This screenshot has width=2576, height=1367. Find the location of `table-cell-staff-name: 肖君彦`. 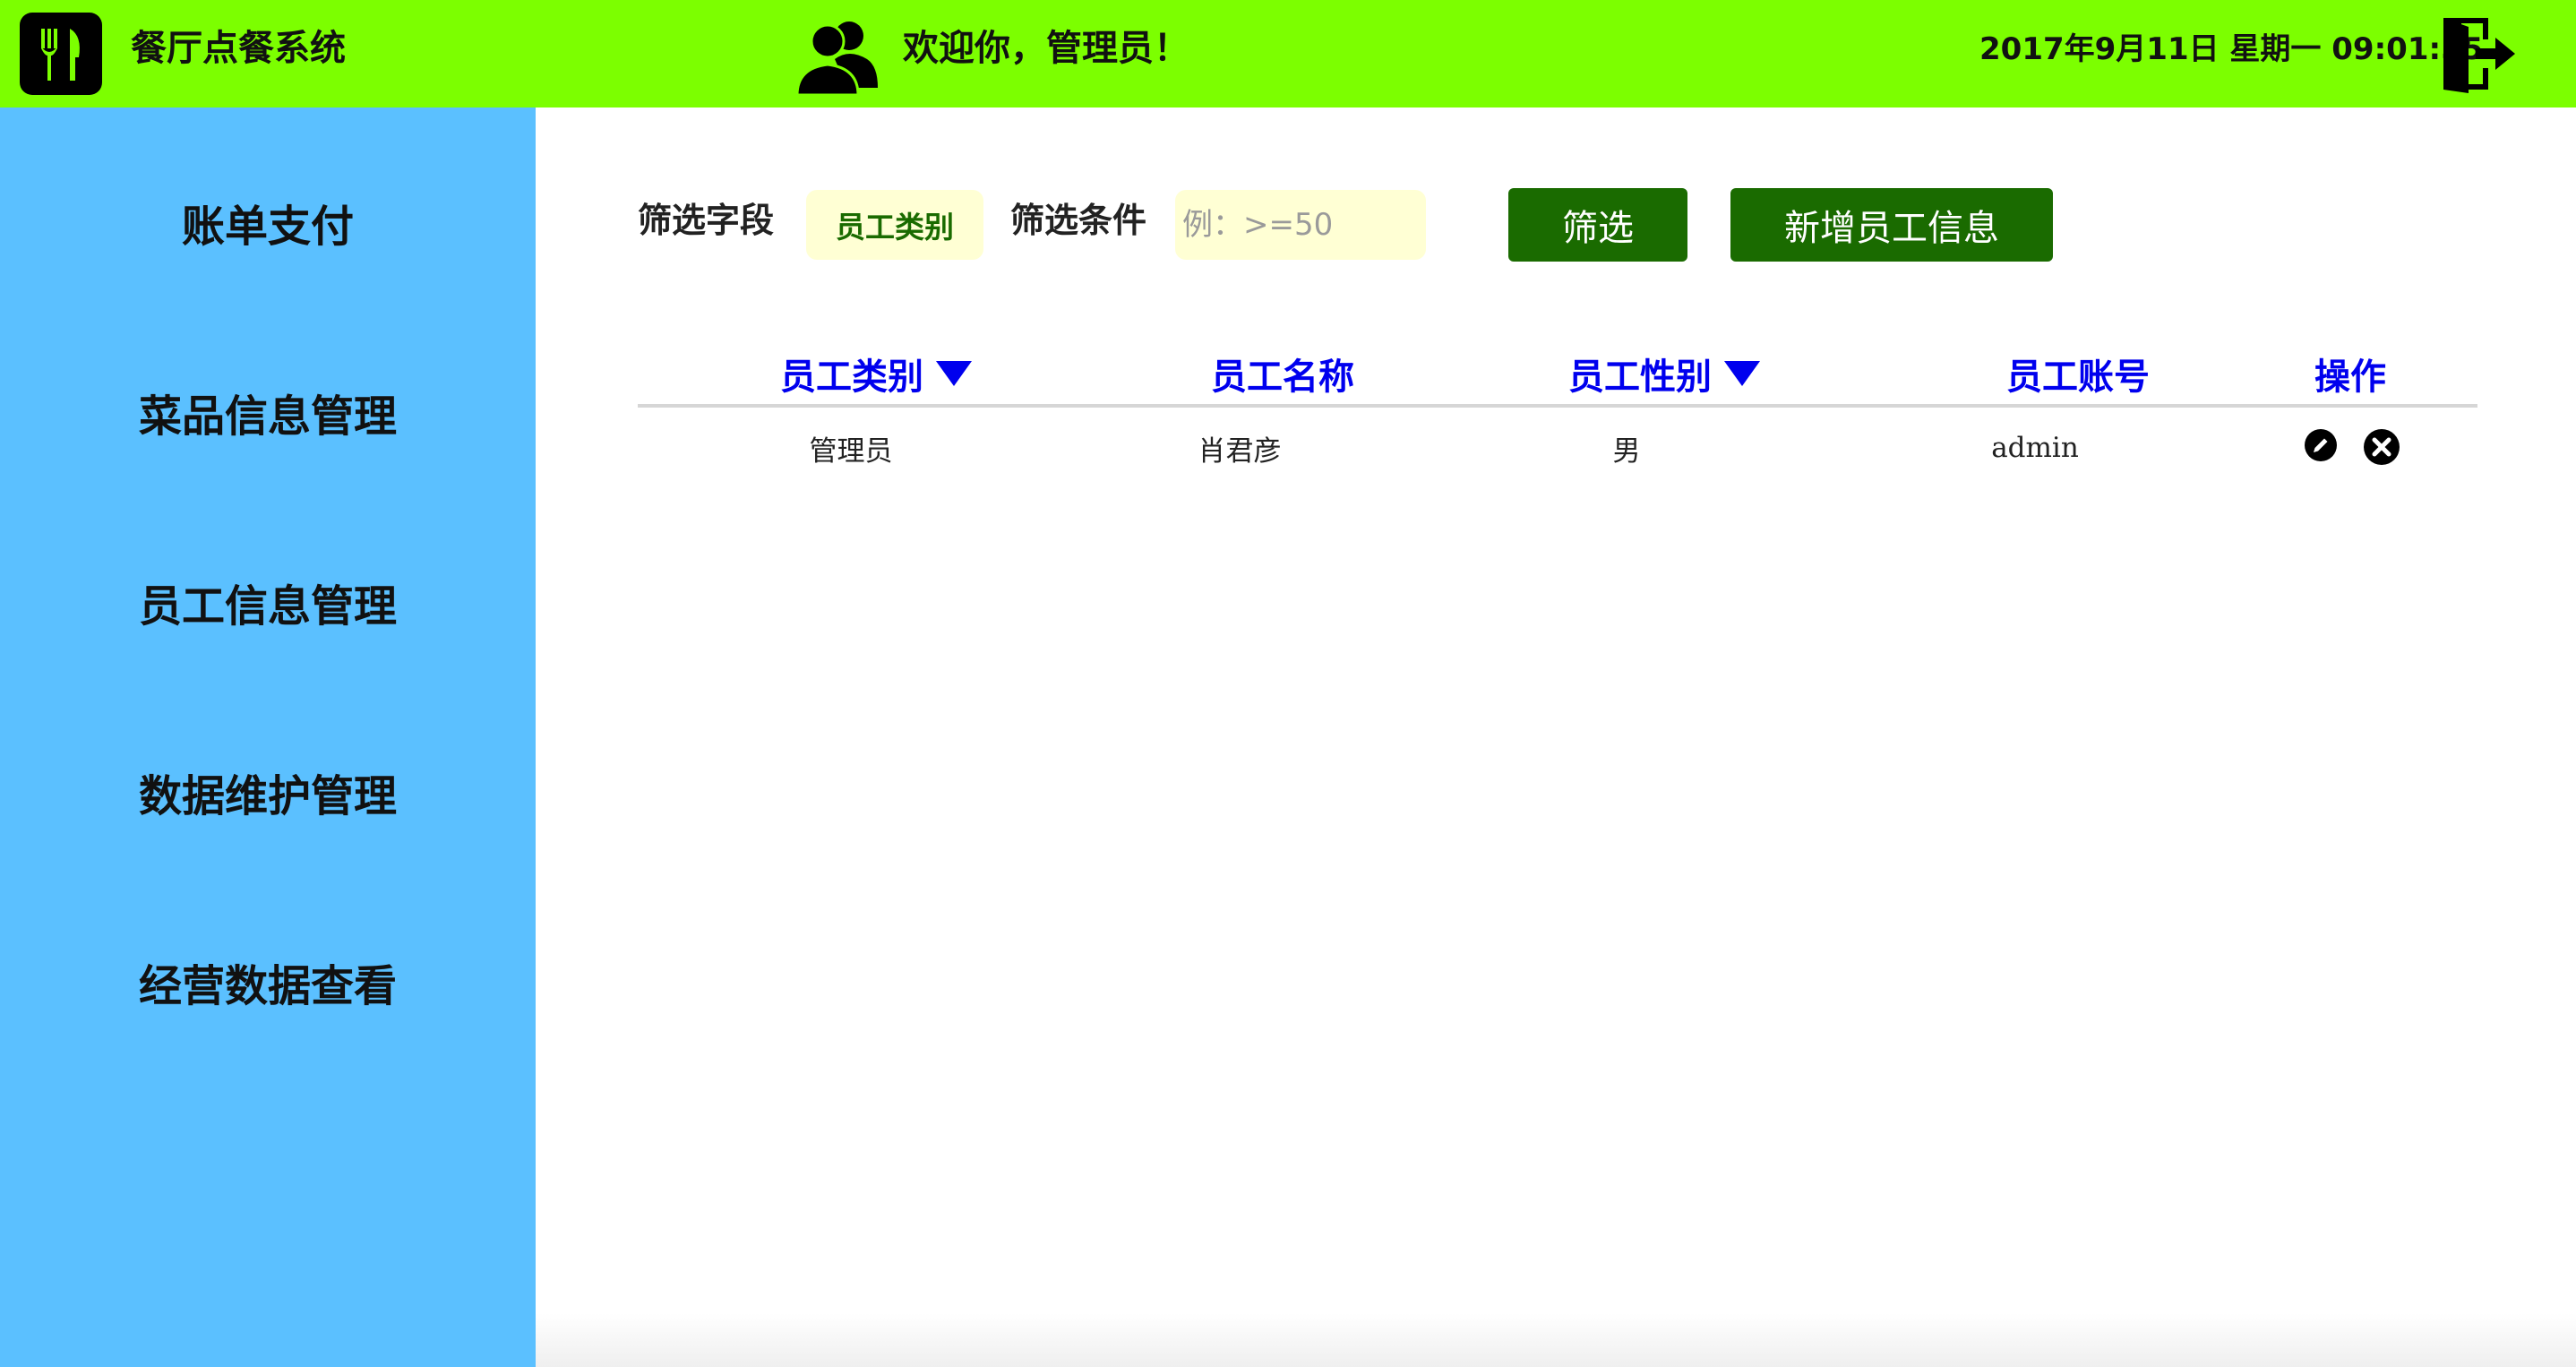

table-cell-staff-name: 肖君彦 is located at coordinates (1240, 451).